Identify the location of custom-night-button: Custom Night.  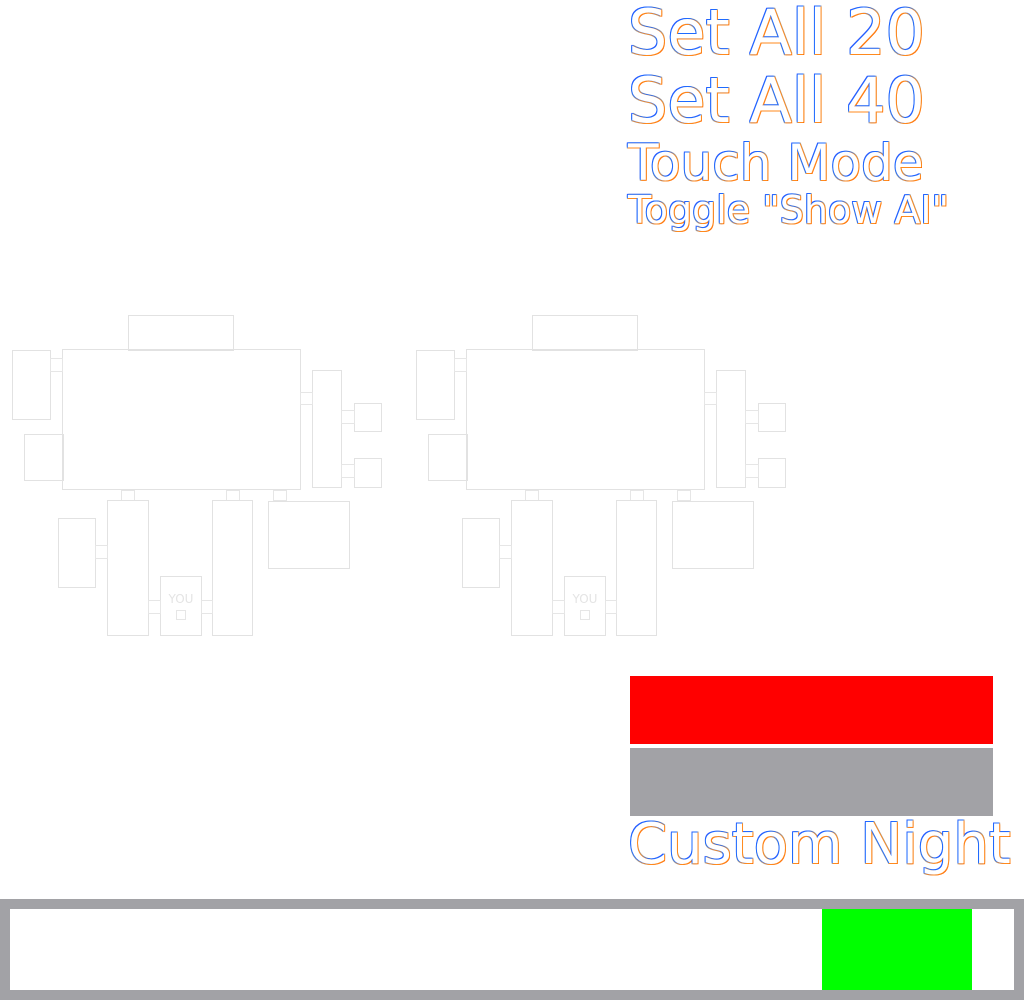
(819, 845).